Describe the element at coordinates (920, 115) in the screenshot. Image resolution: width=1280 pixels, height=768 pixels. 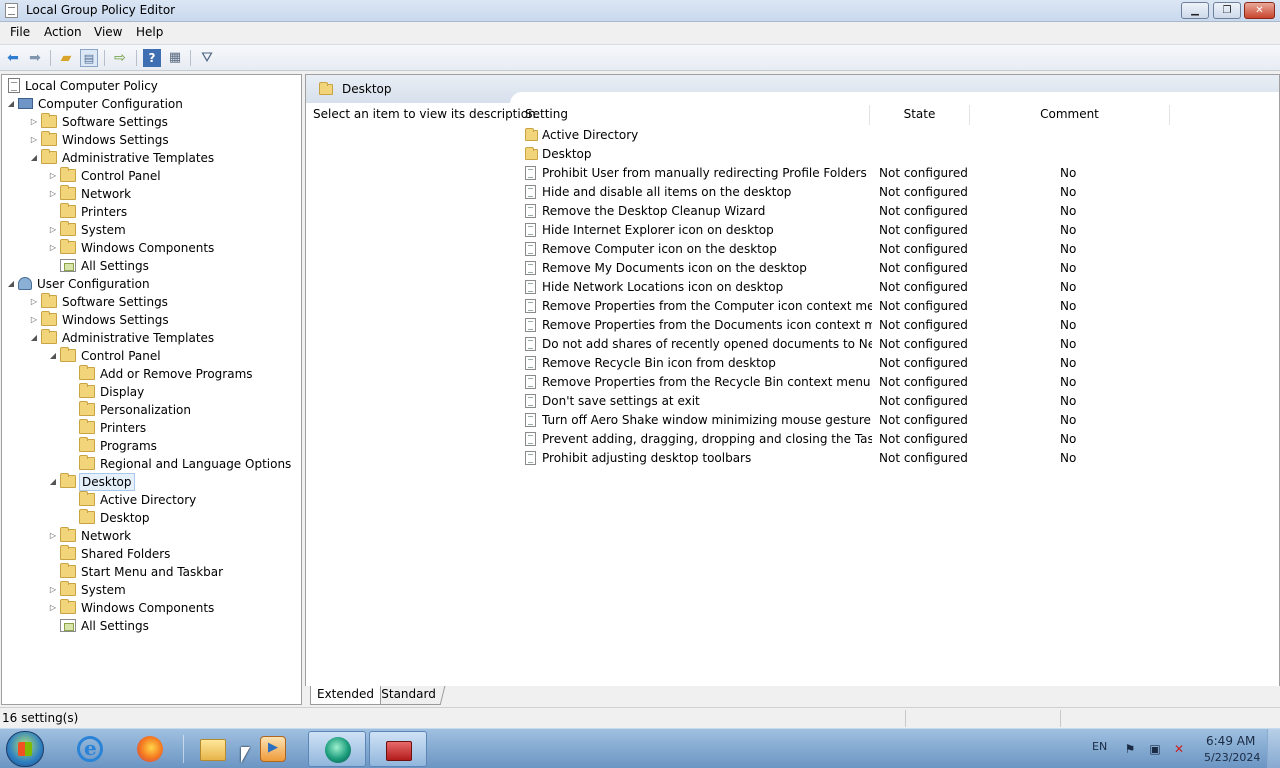
I see `column-header-state: State` at that location.